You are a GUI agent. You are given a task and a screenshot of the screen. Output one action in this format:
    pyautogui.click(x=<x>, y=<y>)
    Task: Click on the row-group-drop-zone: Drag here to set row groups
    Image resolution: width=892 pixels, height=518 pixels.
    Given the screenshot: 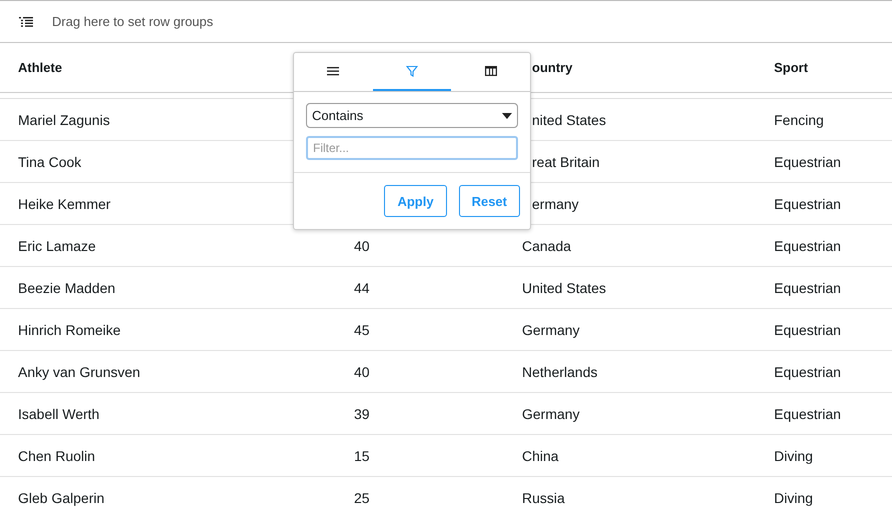 What is the action you would take?
    pyautogui.click(x=446, y=22)
    